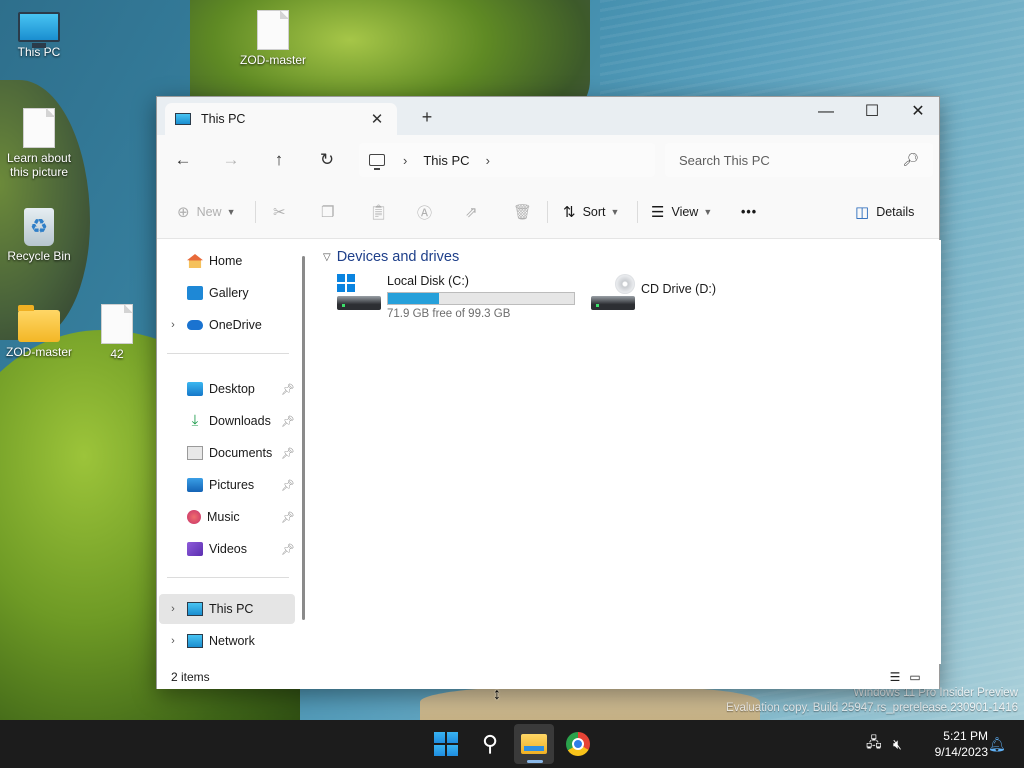 This screenshot has height=768, width=1024. Describe the element at coordinates (613, 303) in the screenshot. I see `optical-drive-icon` at that location.